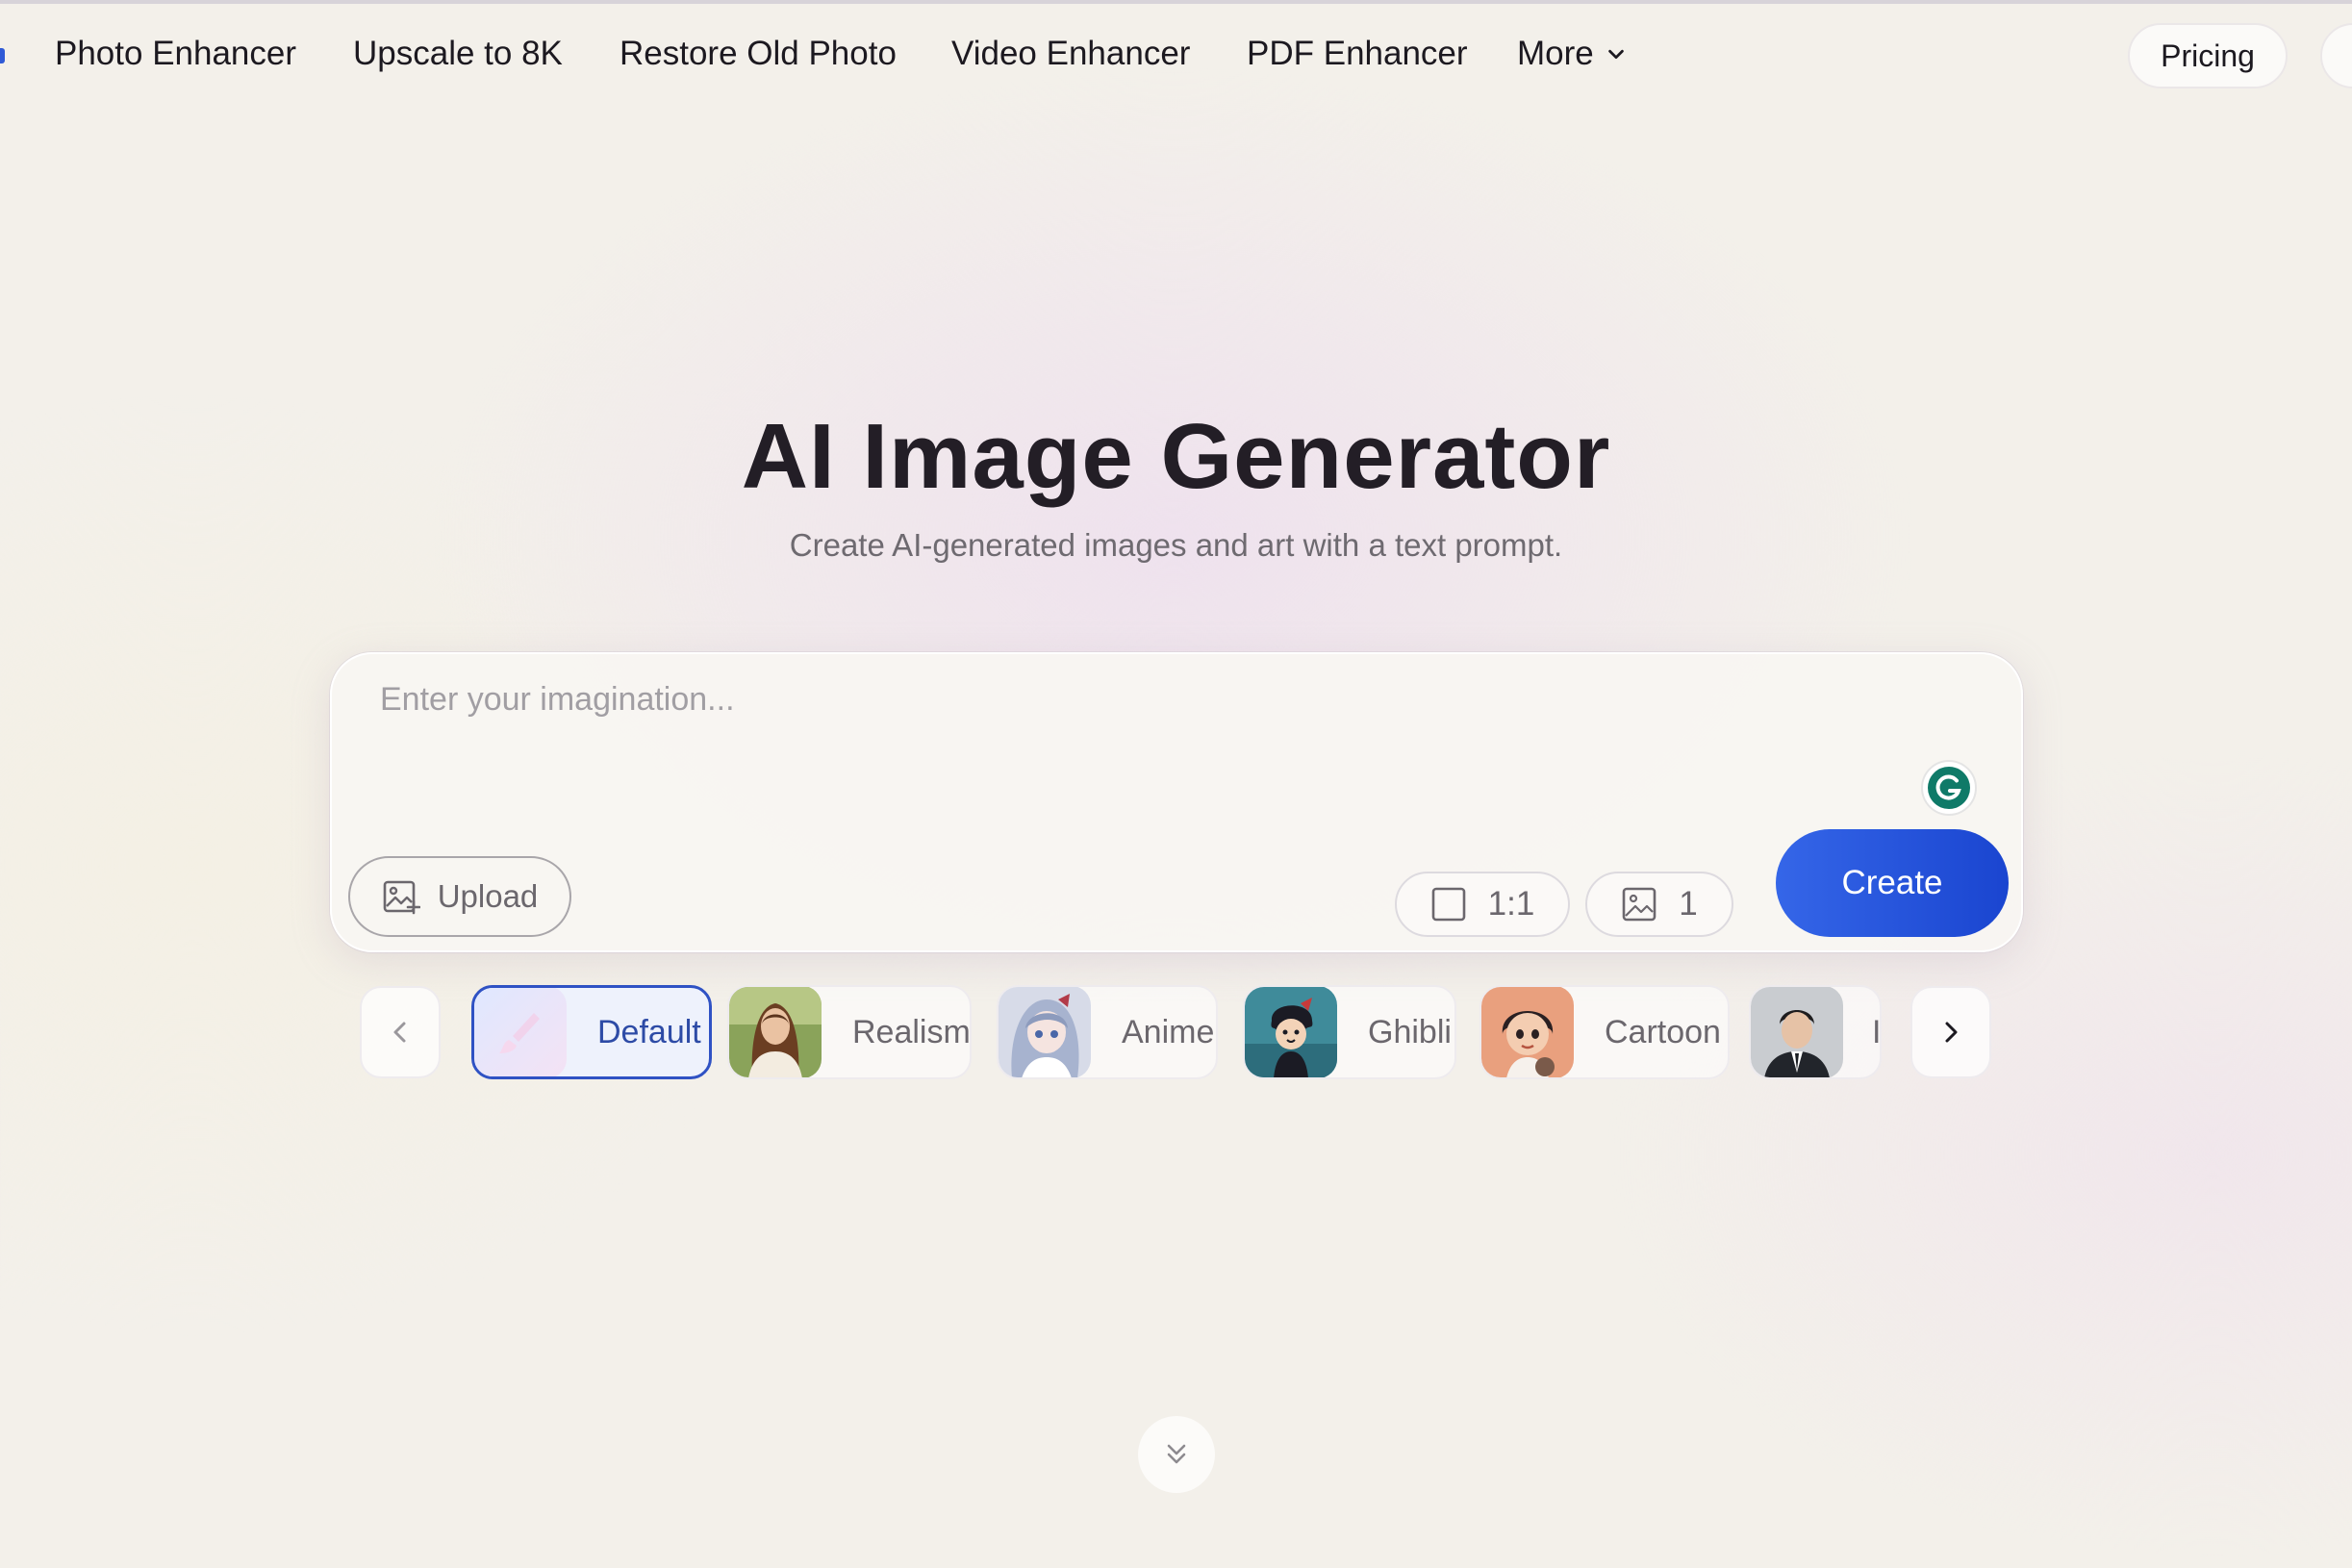 The height and width of the screenshot is (1568, 2352). I want to click on upload-button: Upload, so click(459, 896).